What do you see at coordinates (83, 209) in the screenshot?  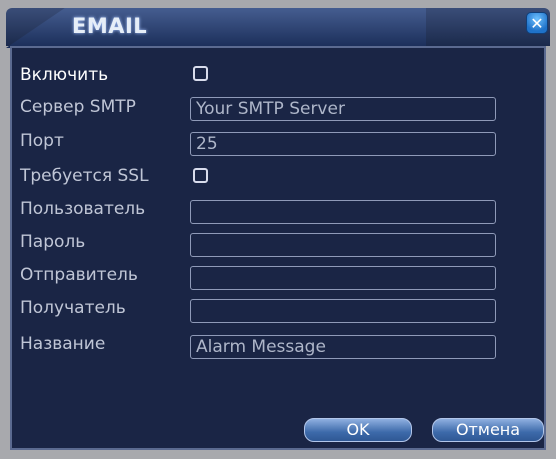 I see `user-label: Пользователь` at bounding box center [83, 209].